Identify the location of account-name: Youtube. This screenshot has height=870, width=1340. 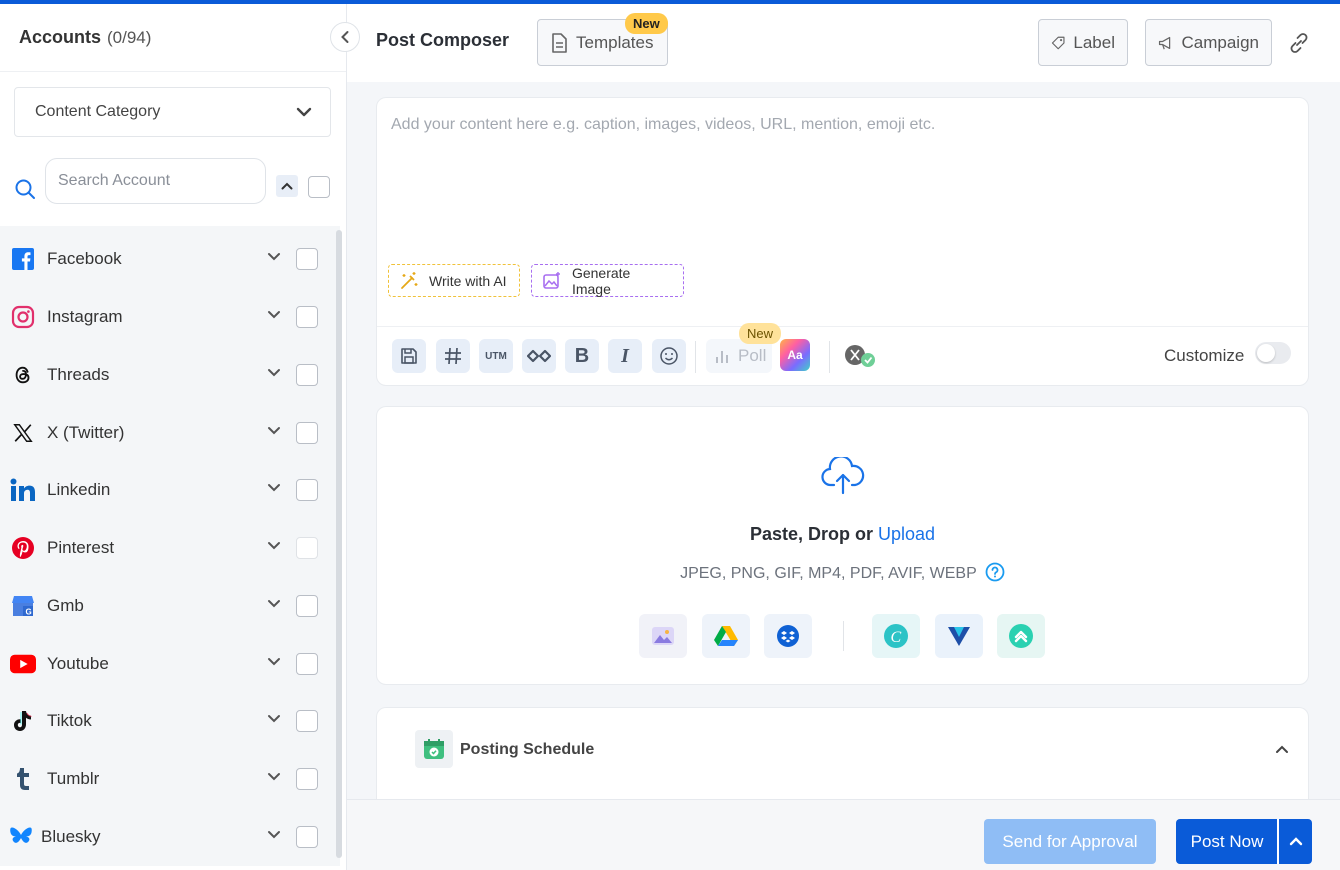
(78, 663).